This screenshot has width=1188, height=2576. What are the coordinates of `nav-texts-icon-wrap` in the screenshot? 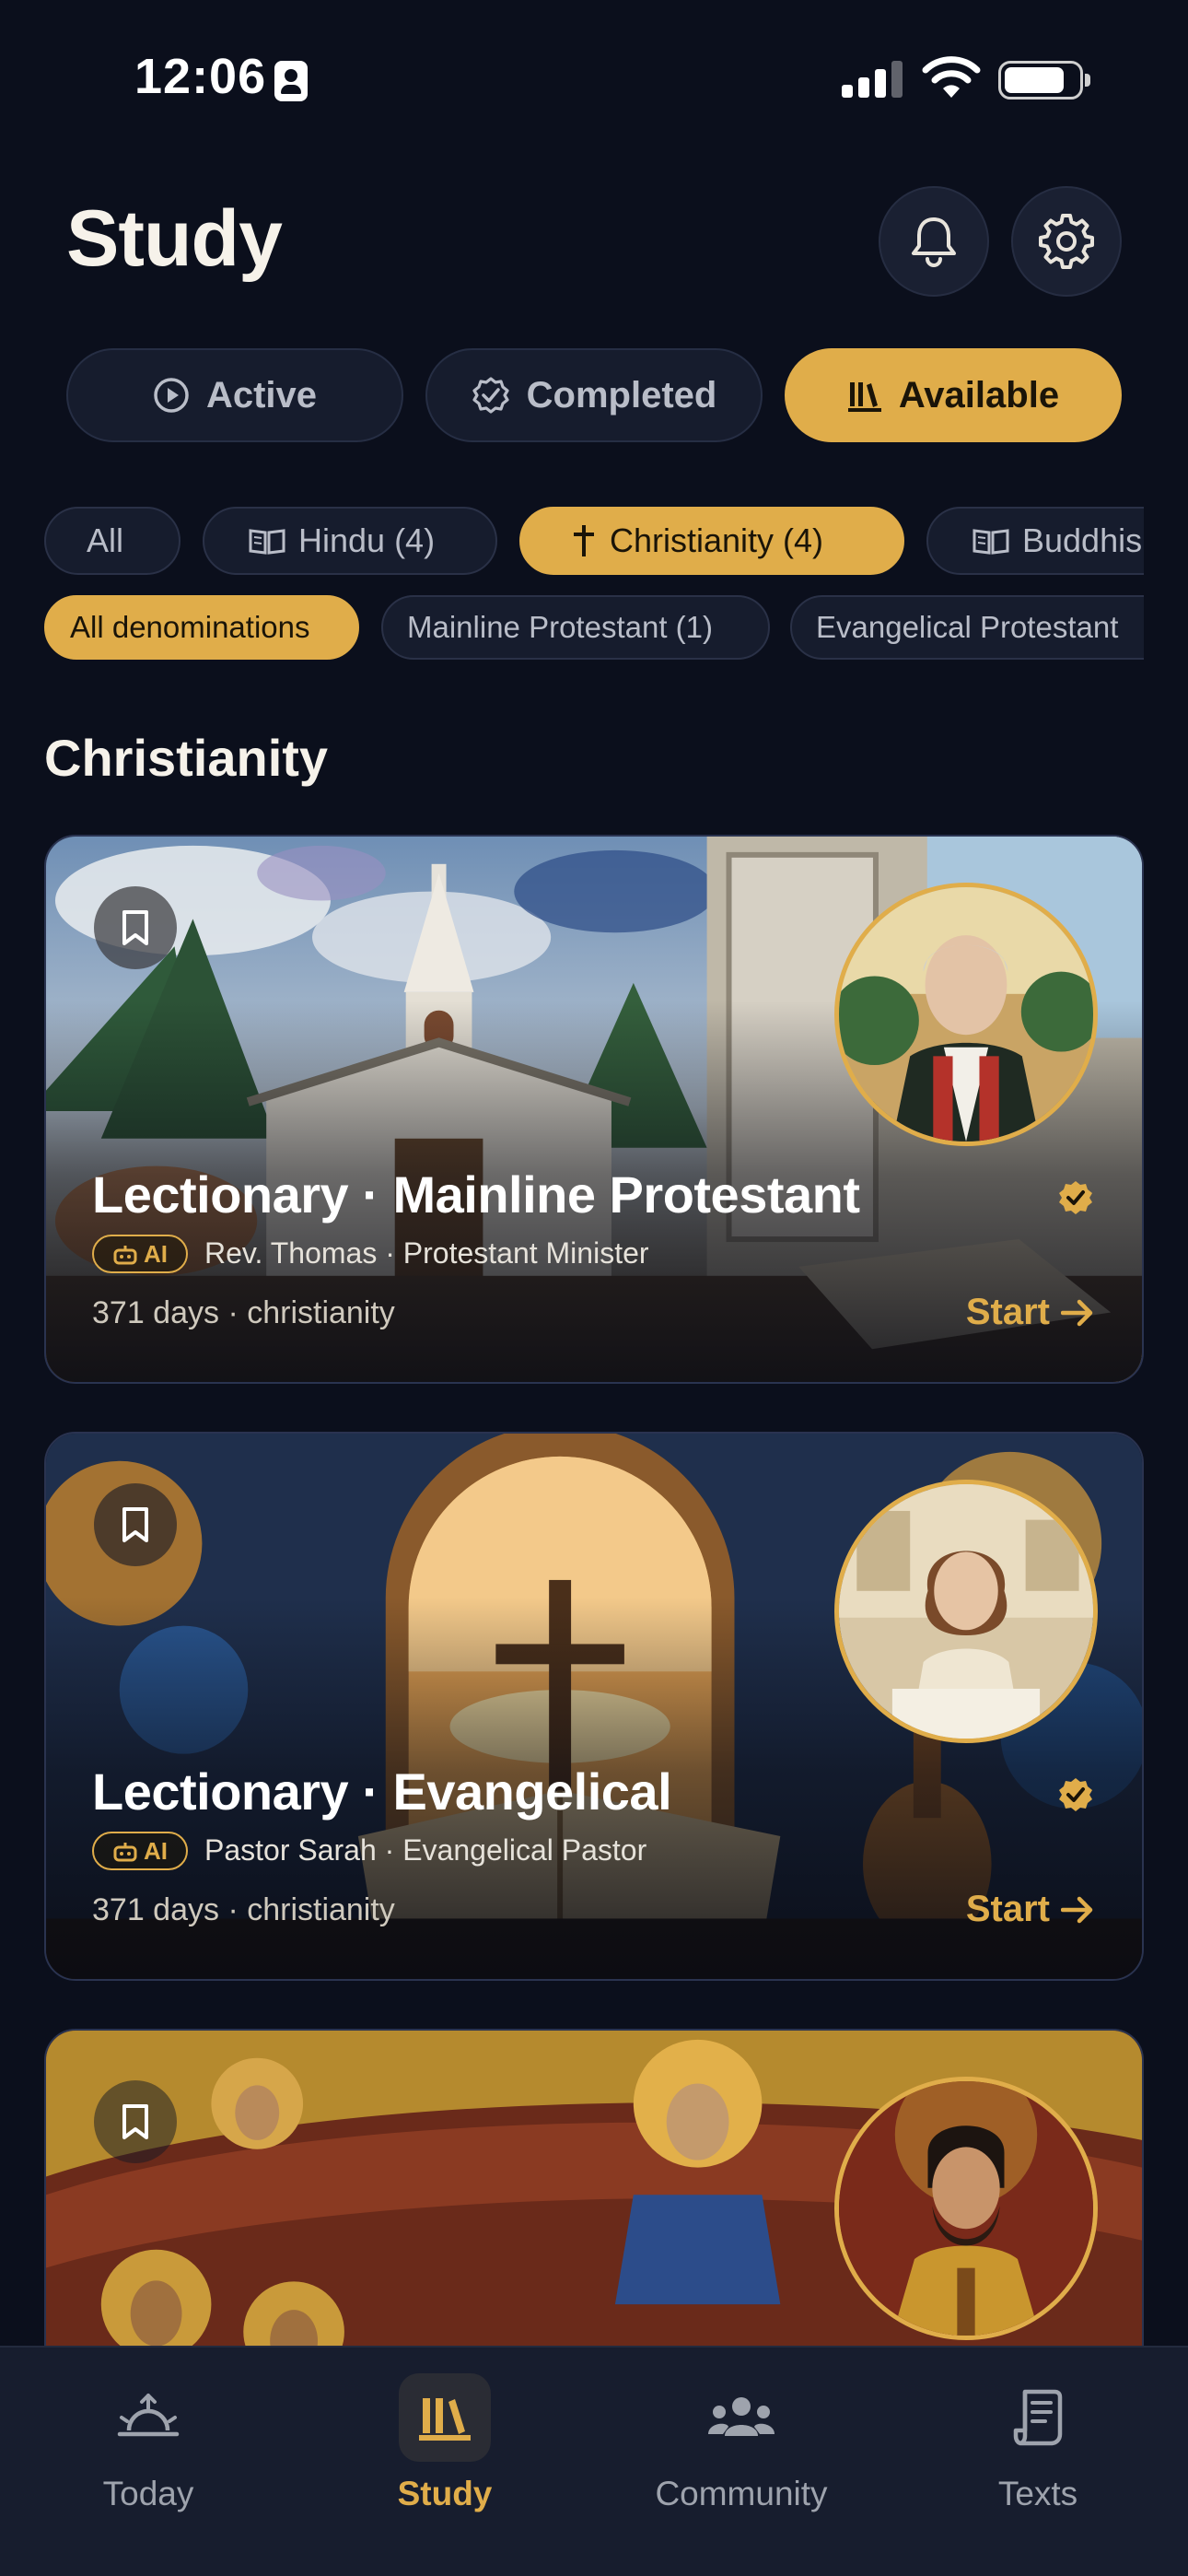 It's located at (1038, 2417).